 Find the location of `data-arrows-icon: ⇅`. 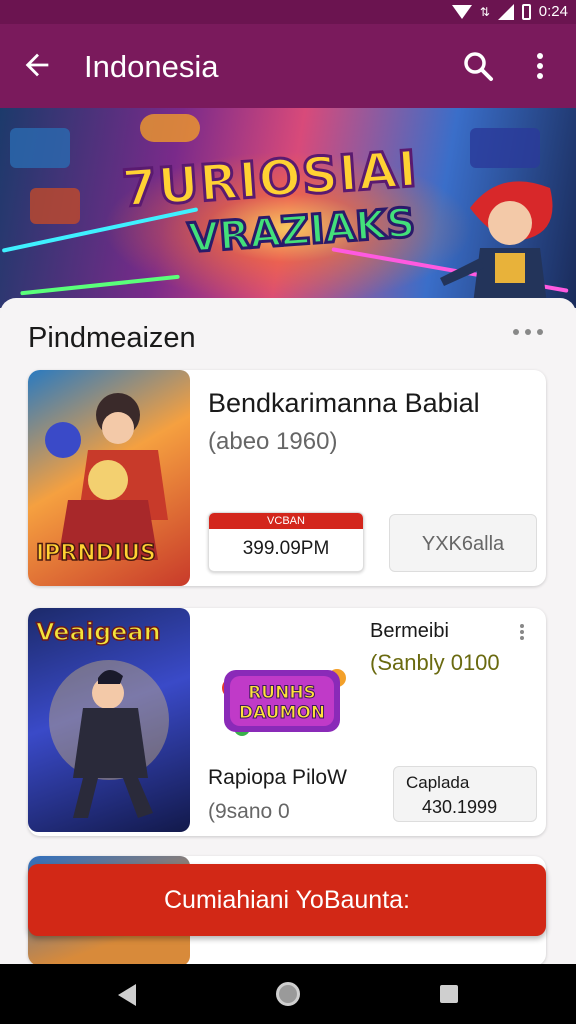

data-arrows-icon: ⇅ is located at coordinates (484, 11).